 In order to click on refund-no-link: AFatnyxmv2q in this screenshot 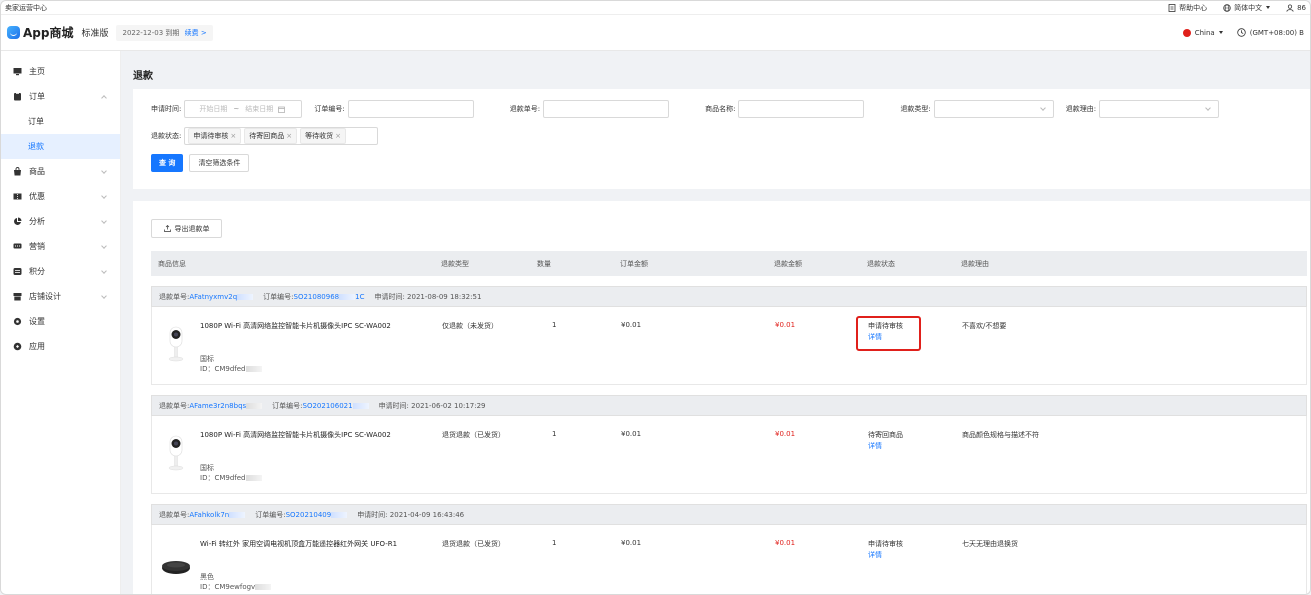, I will do `click(213, 297)`.